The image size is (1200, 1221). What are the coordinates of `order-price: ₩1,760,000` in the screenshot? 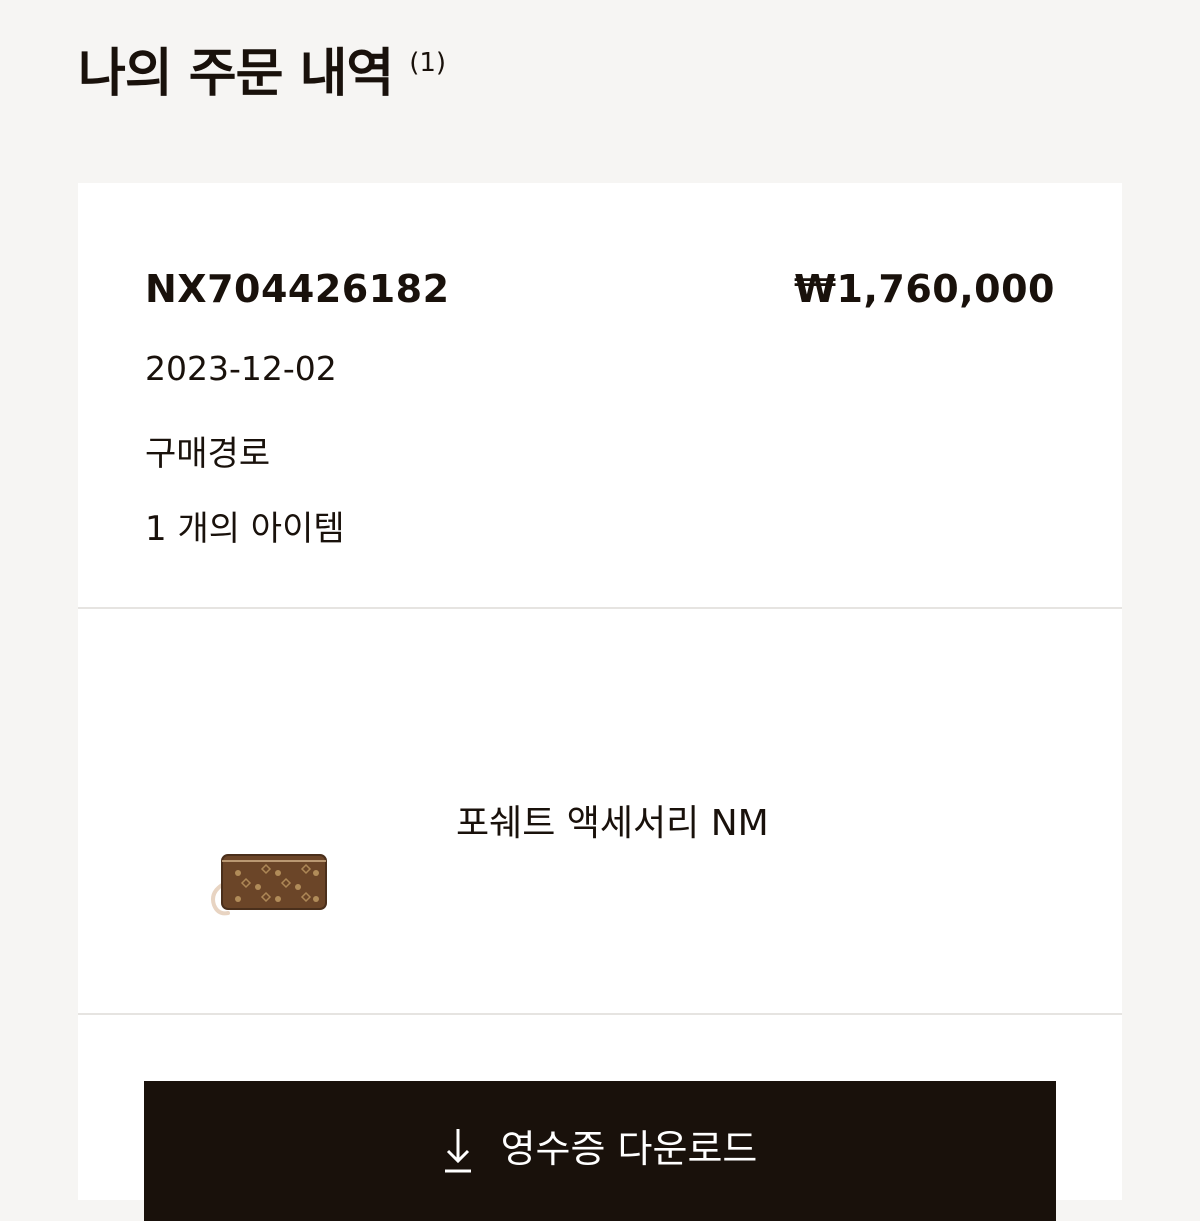 It's located at (924, 289).